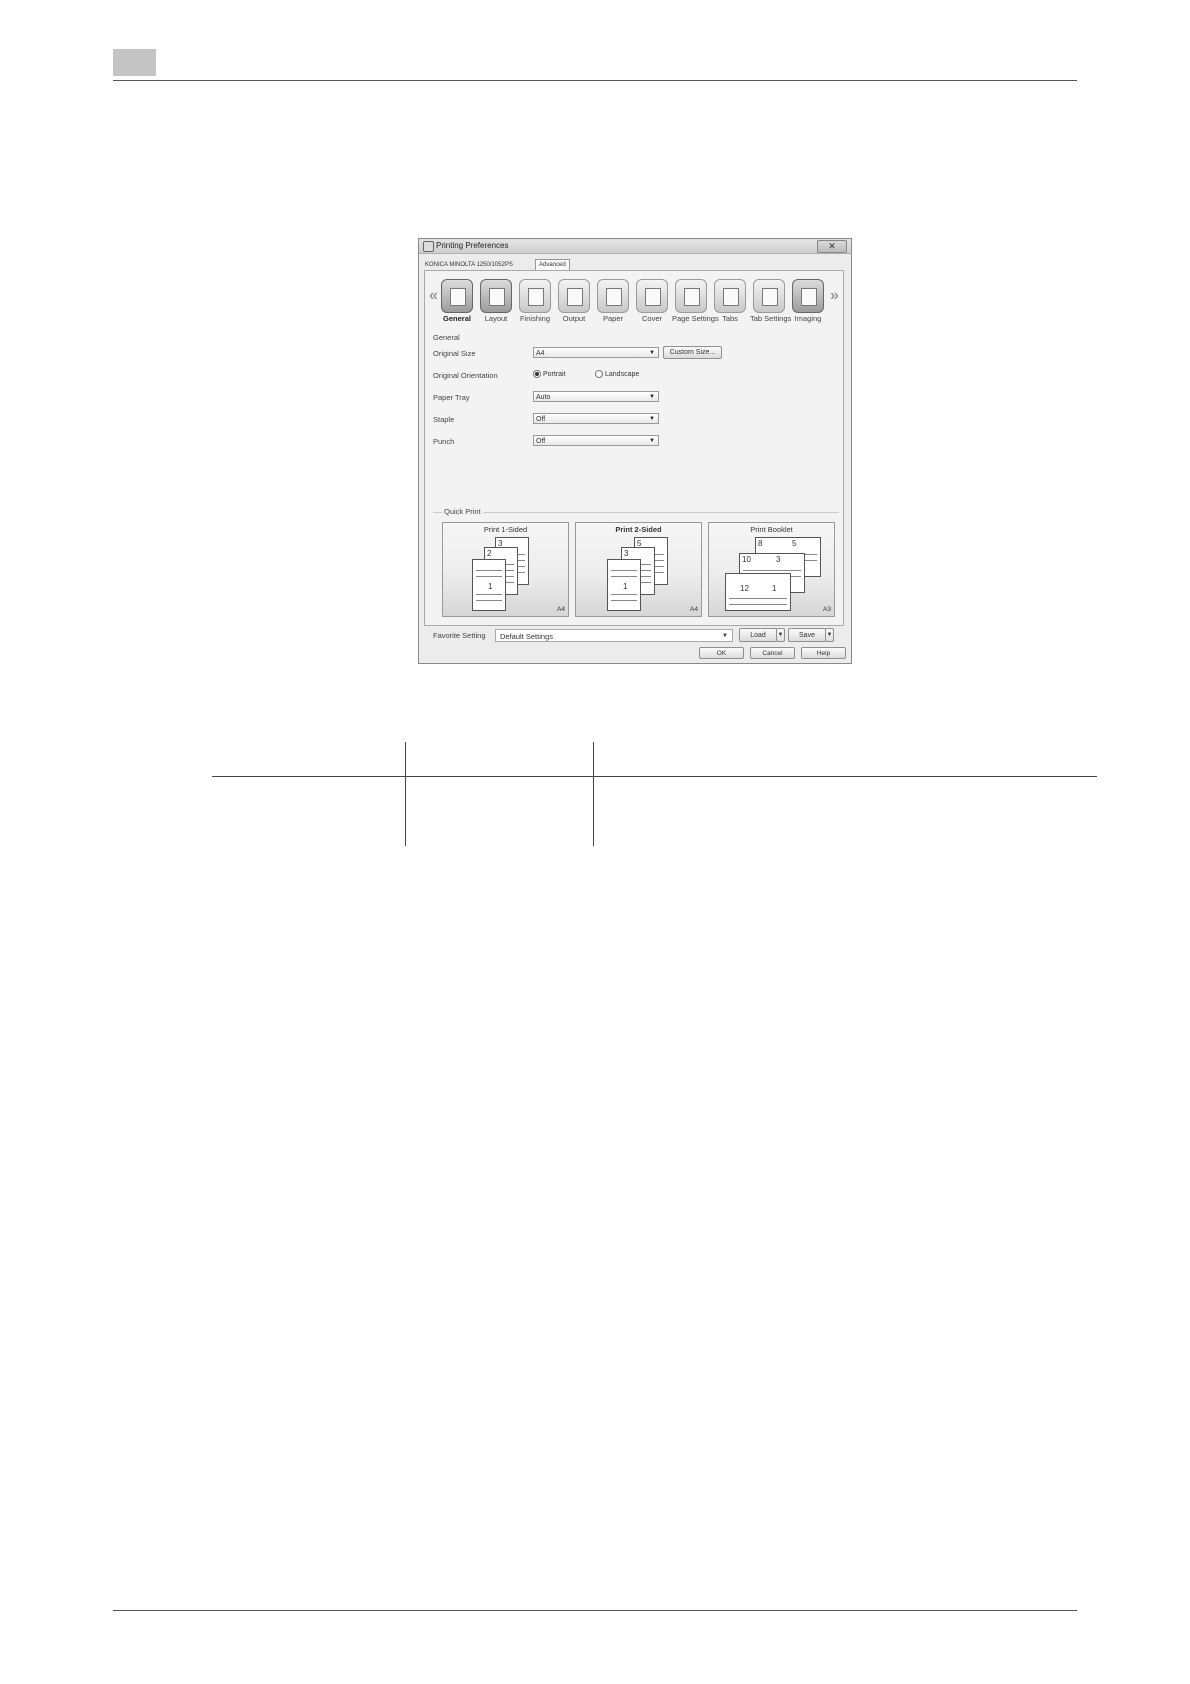 Image resolution: width=1190 pixels, height=1684 pixels. What do you see at coordinates (444, 441) in the screenshot?
I see `punch-label: Punch` at bounding box center [444, 441].